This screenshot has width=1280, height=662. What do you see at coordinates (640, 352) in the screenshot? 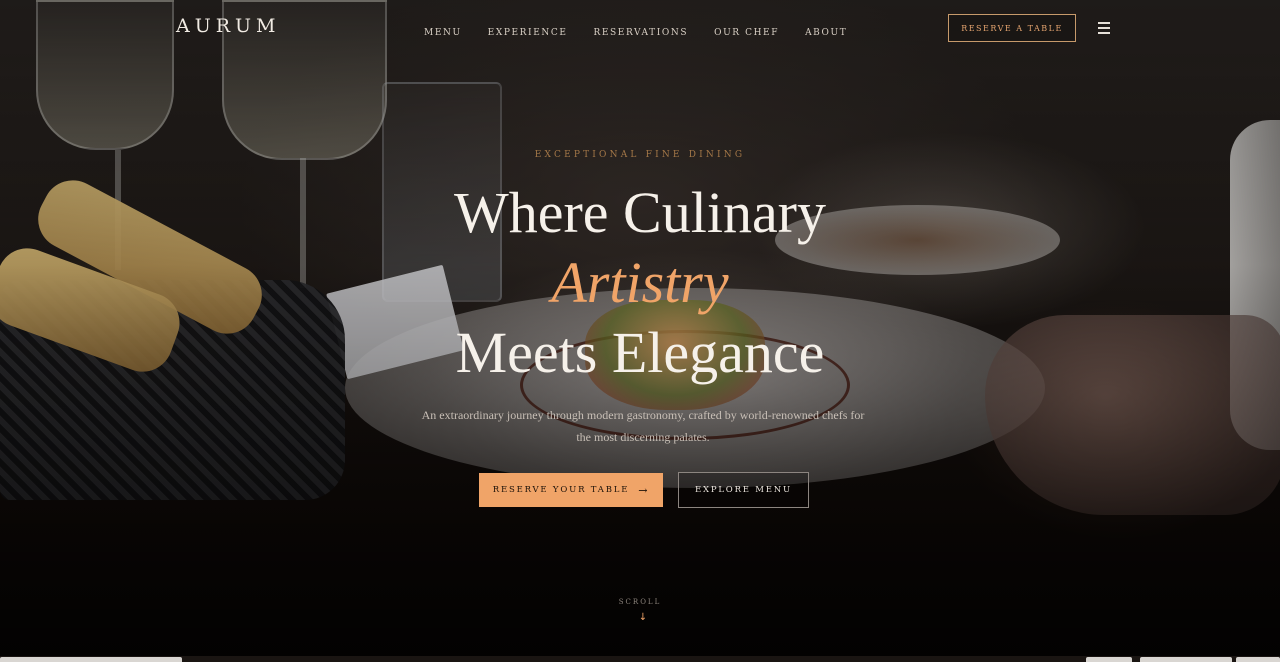
I see `headline-line-3: Meets Elegance` at bounding box center [640, 352].